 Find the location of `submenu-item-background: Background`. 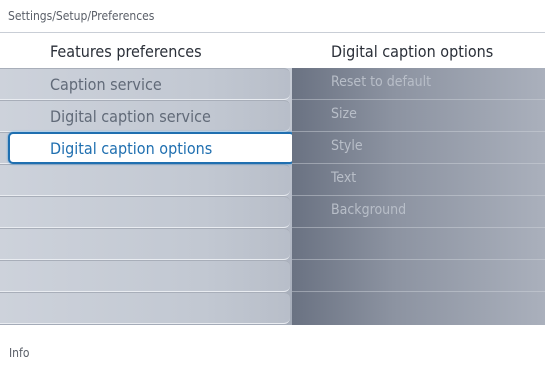

submenu-item-background: Background is located at coordinates (418, 212).